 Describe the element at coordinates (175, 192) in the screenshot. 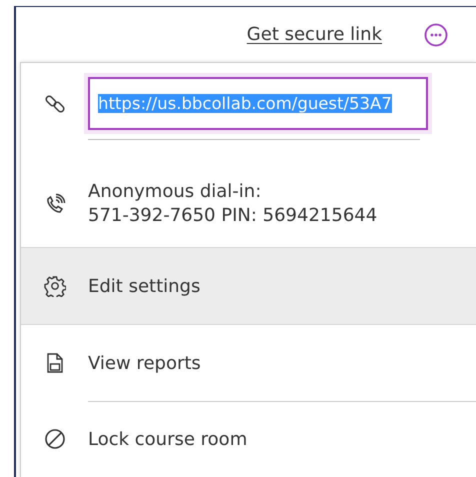

I see `dial-in-text: Anonymous dial-in:` at that location.